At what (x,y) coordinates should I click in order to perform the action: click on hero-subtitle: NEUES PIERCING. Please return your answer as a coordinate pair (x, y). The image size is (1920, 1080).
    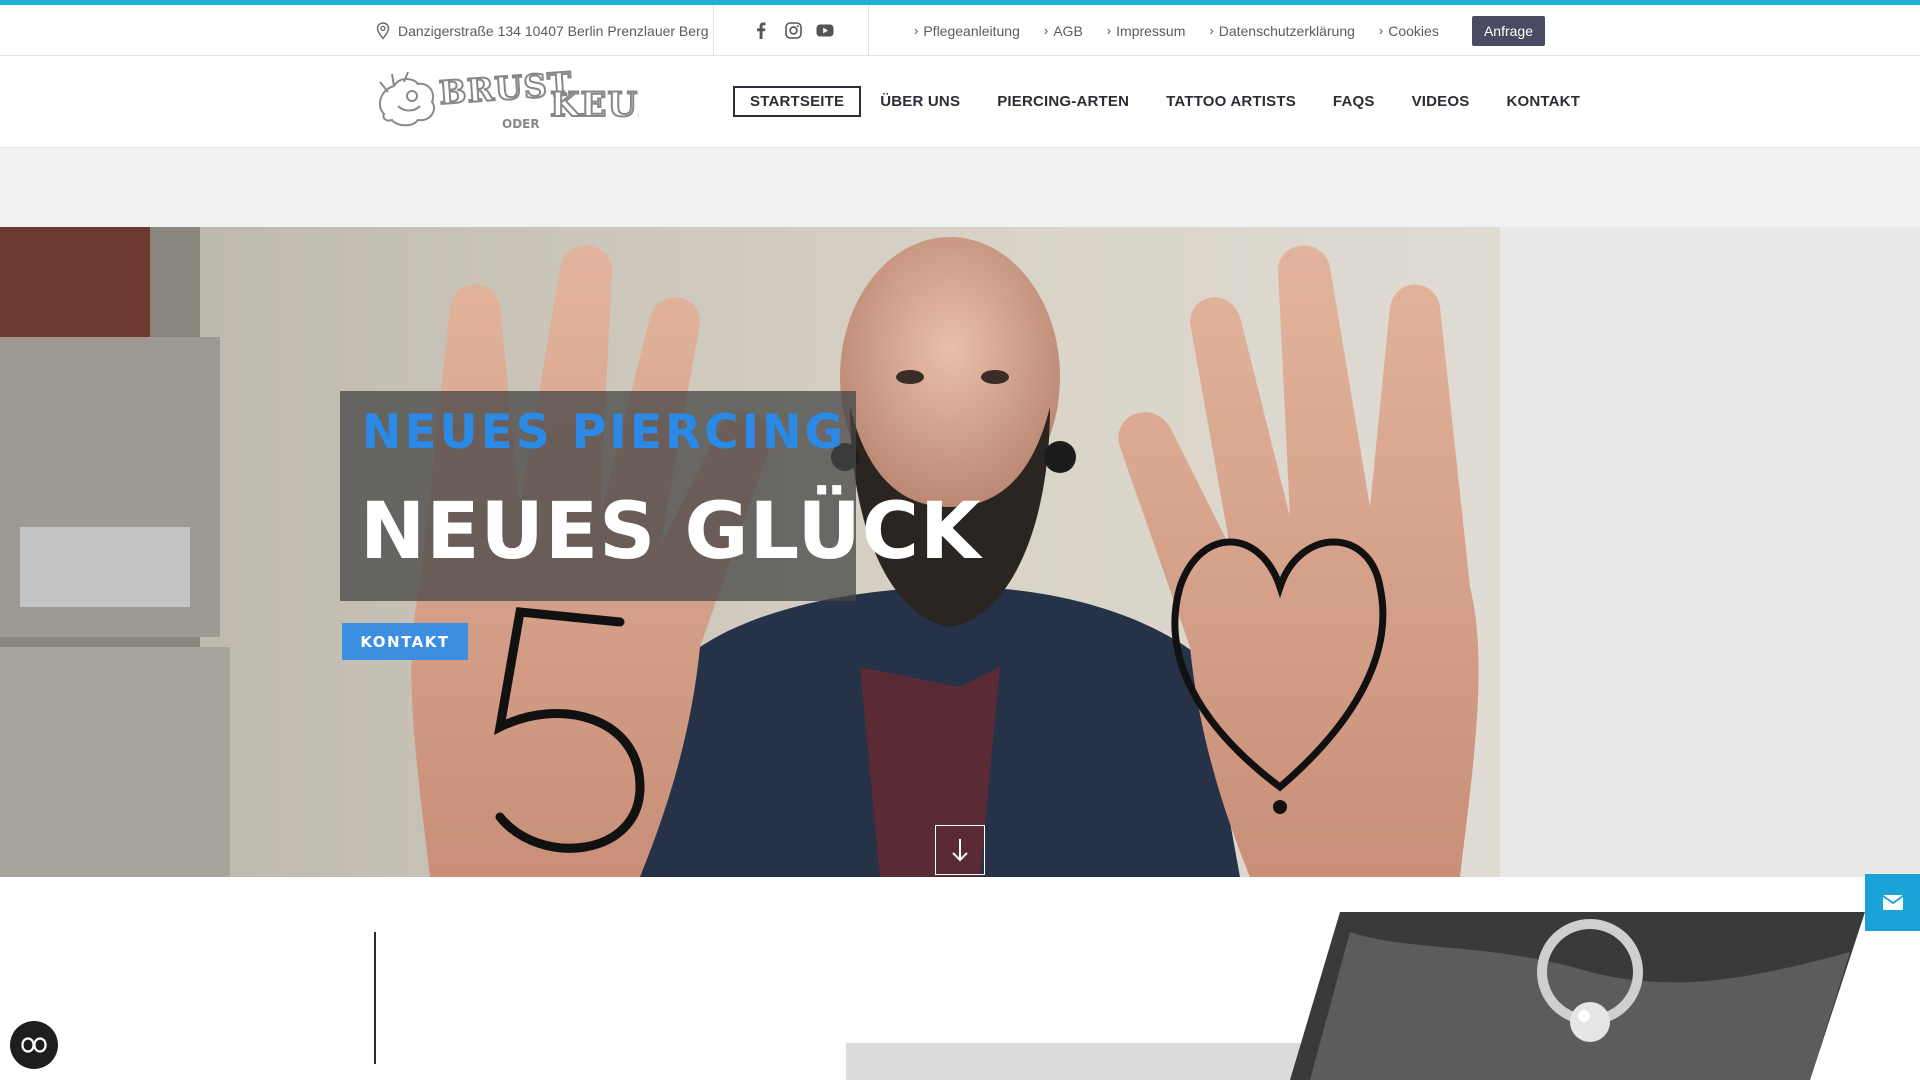
    Looking at the image, I should click on (604, 432).